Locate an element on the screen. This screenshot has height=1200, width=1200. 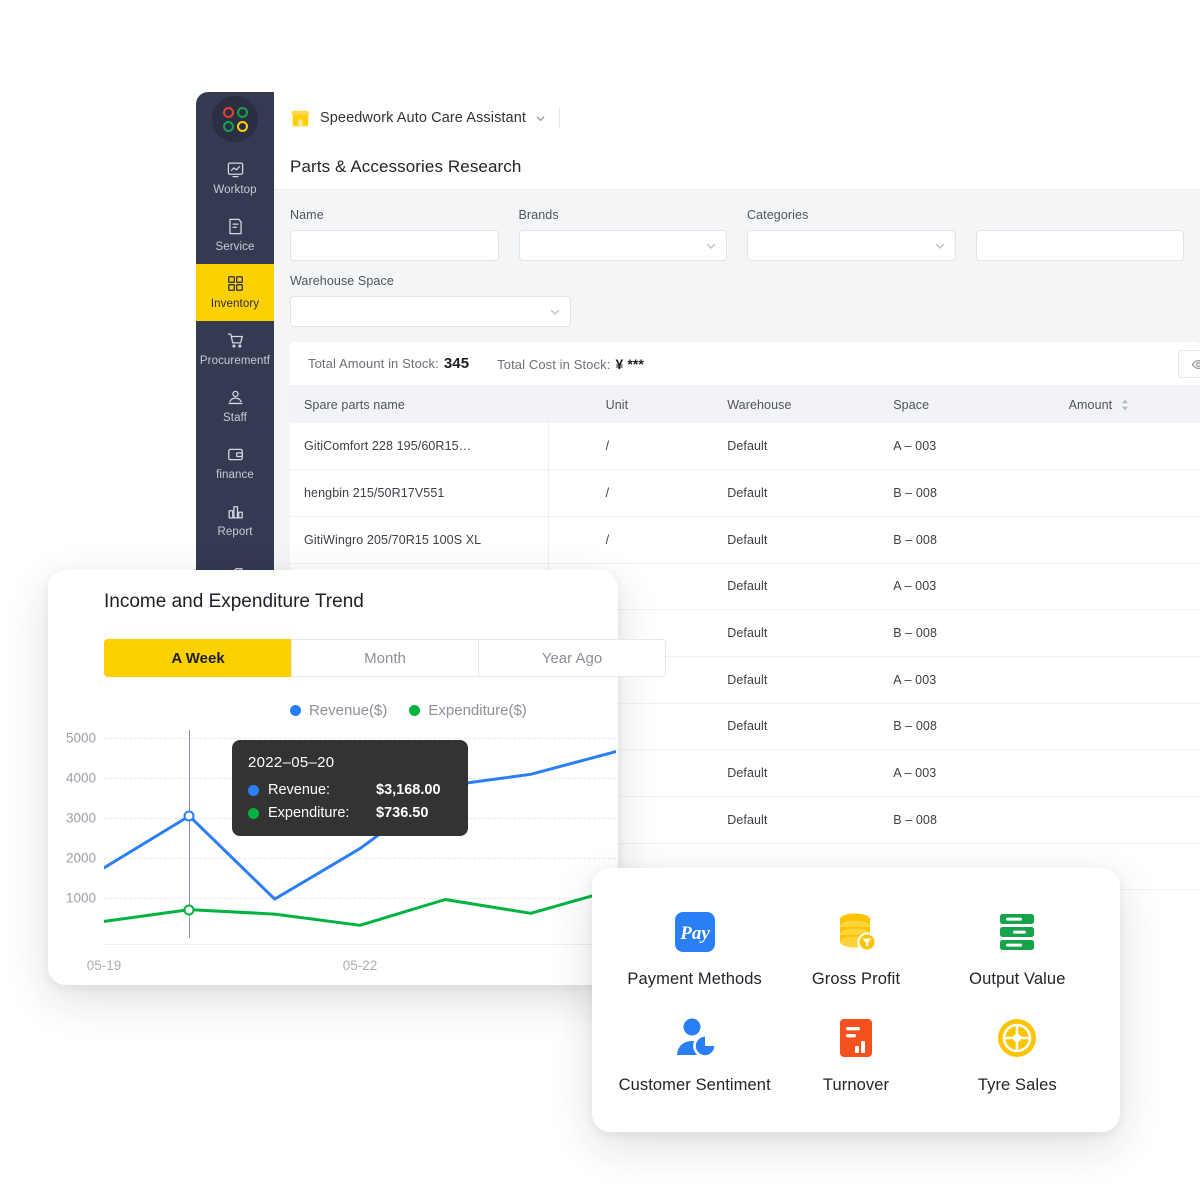
categories-select is located at coordinates (851, 245).